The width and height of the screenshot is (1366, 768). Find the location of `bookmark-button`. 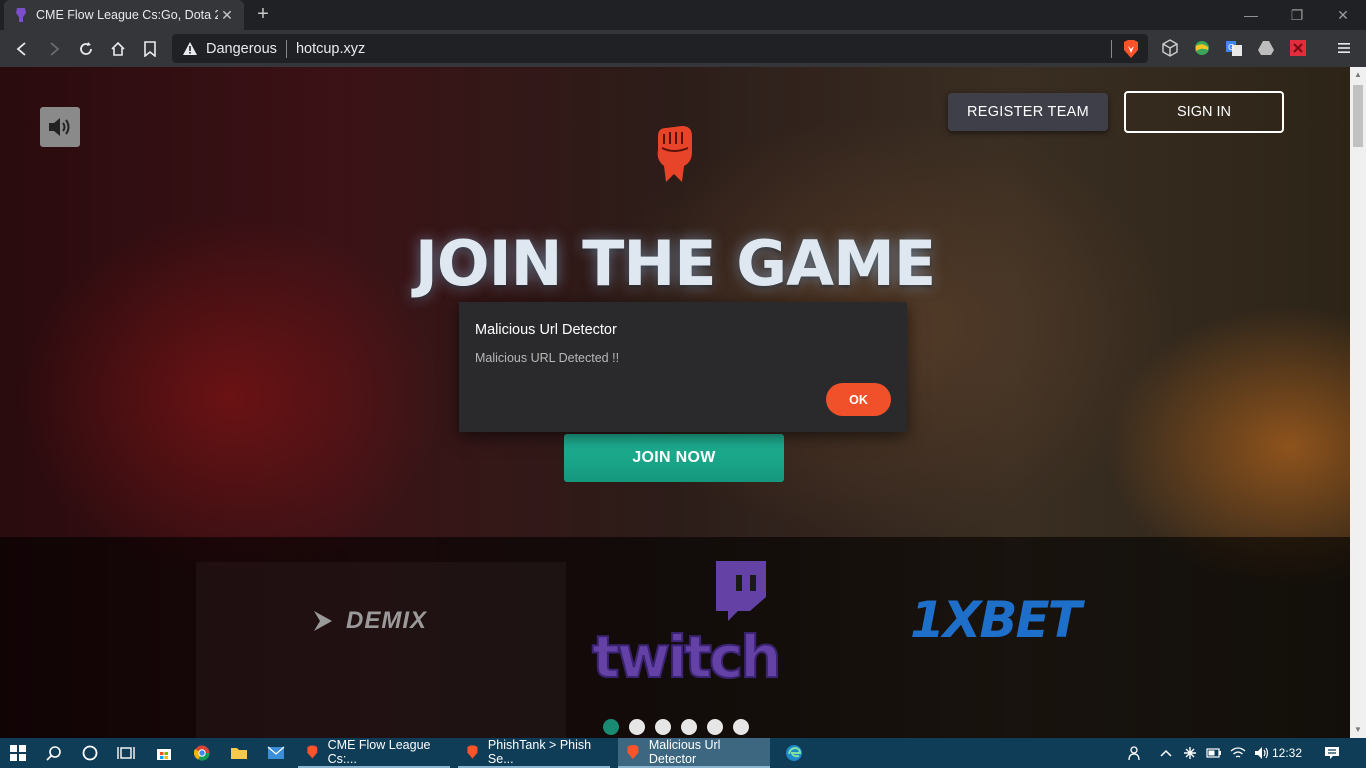

bookmark-button is located at coordinates (150, 49).